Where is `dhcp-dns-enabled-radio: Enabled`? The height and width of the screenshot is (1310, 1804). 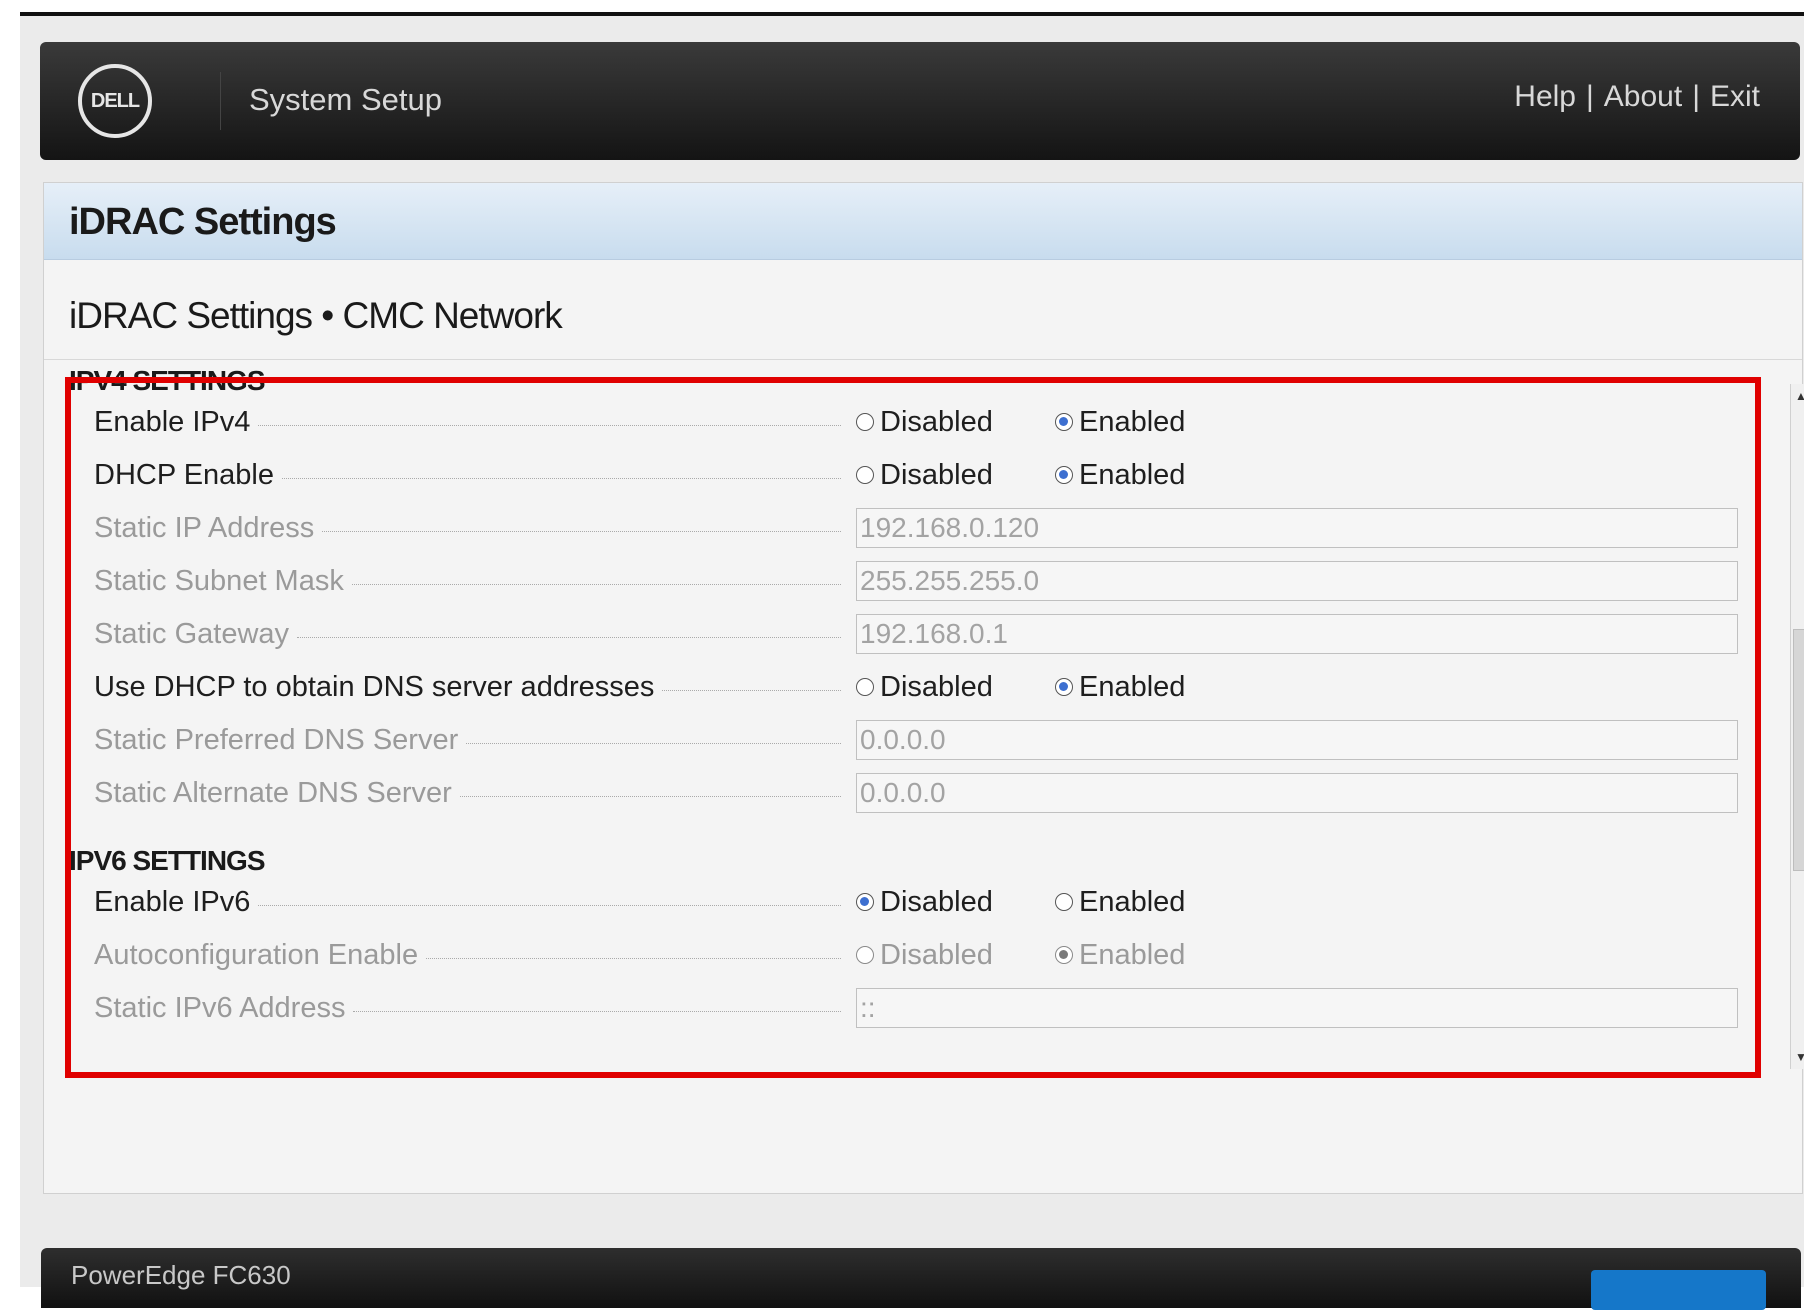
dhcp-dns-enabled-radio: Enabled is located at coordinates (1120, 687).